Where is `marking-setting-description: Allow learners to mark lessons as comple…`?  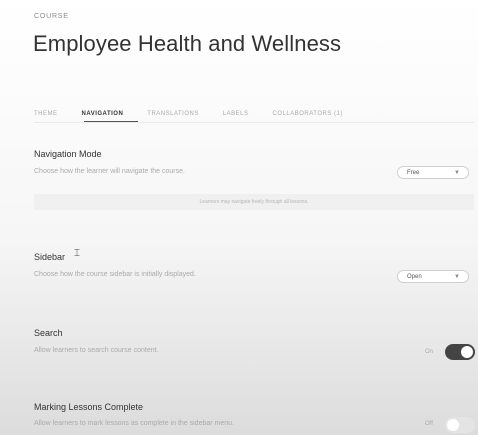
marking-setting-description: Allow learners to mark lessons as comple… is located at coordinates (134, 423).